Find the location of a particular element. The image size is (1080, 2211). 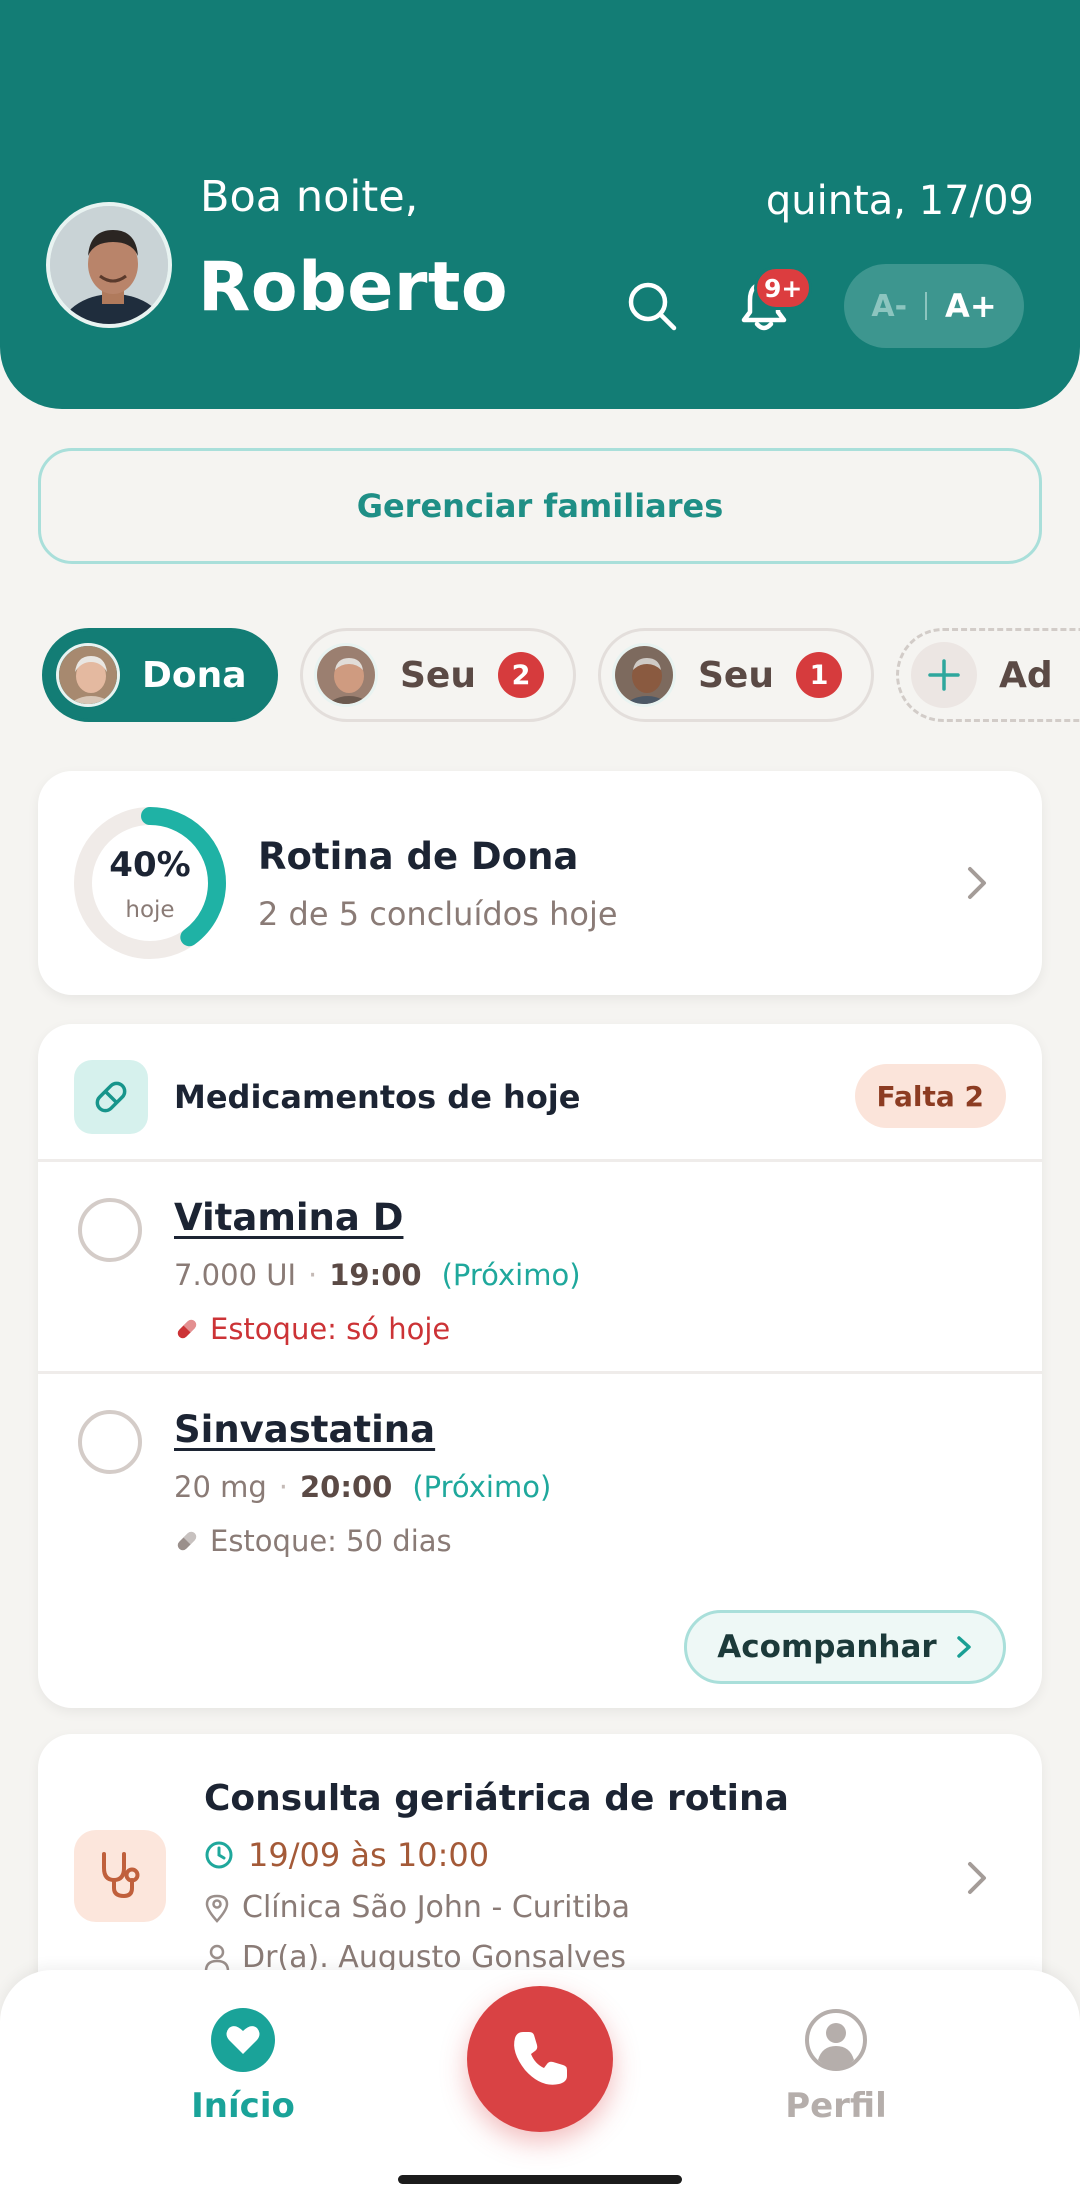

appointment-location-text: Clínica São John - Curitiba is located at coordinates (436, 1907).